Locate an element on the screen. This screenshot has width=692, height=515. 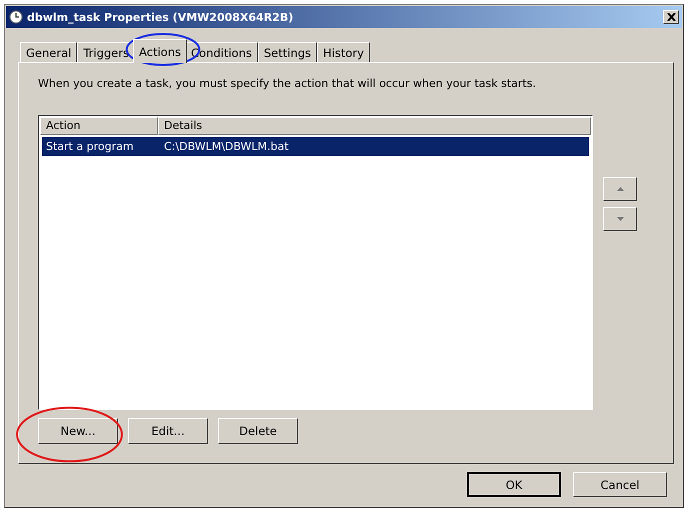
action-button: Delete is located at coordinates (258, 431).